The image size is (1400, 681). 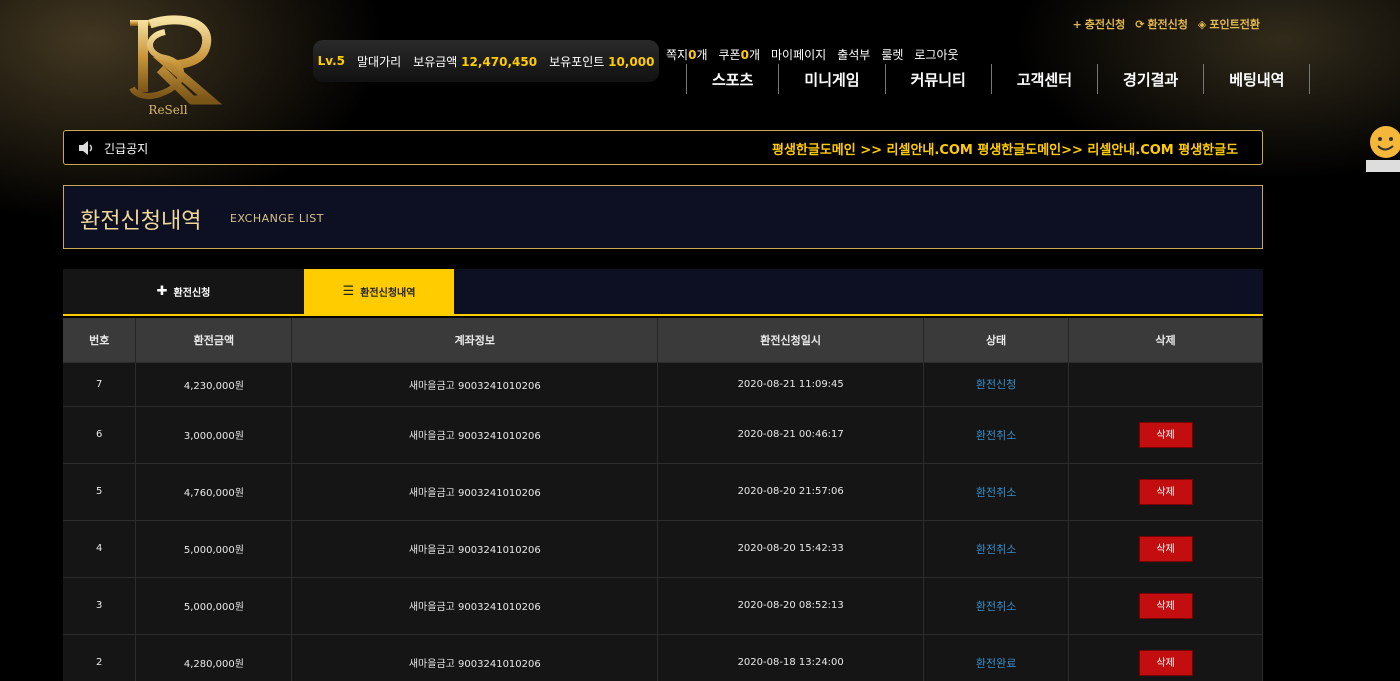 I want to click on diamond-icon: ◈, so click(x=1202, y=24).